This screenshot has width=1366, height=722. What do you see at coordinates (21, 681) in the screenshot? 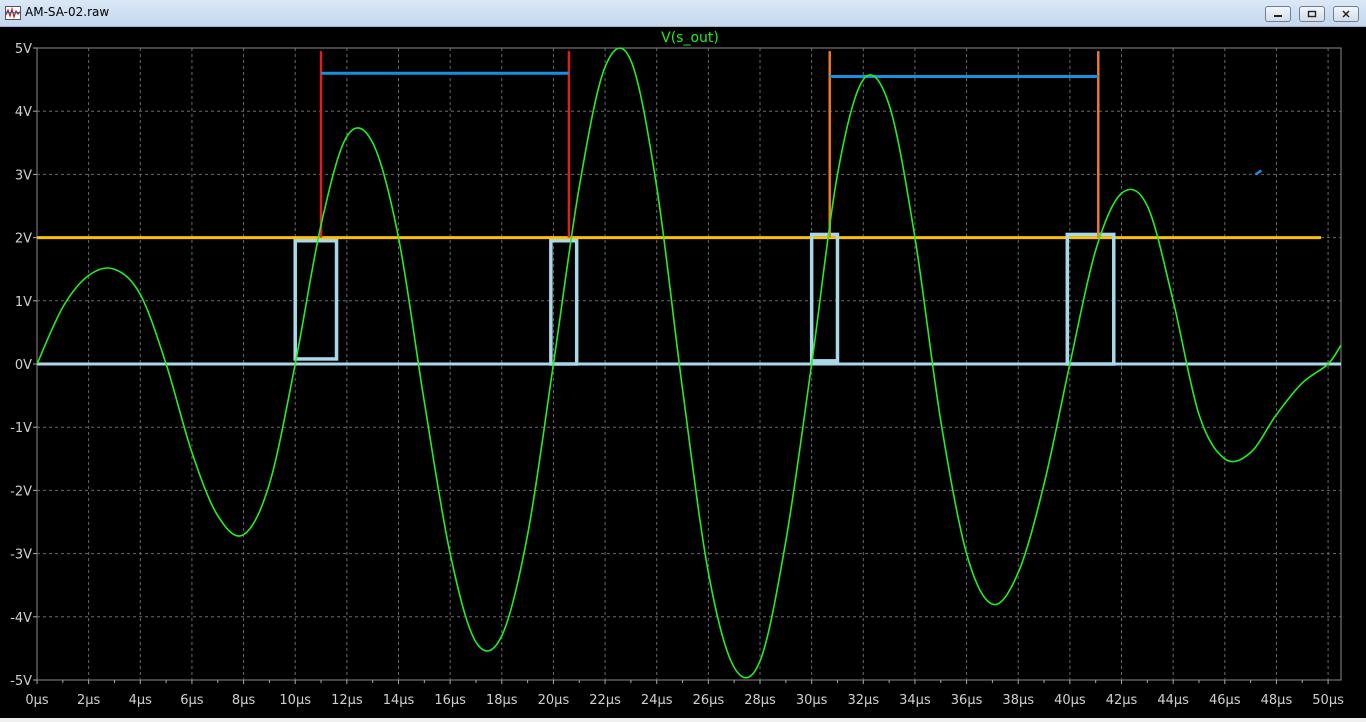
I see `y-tick-label: -5V` at bounding box center [21, 681].